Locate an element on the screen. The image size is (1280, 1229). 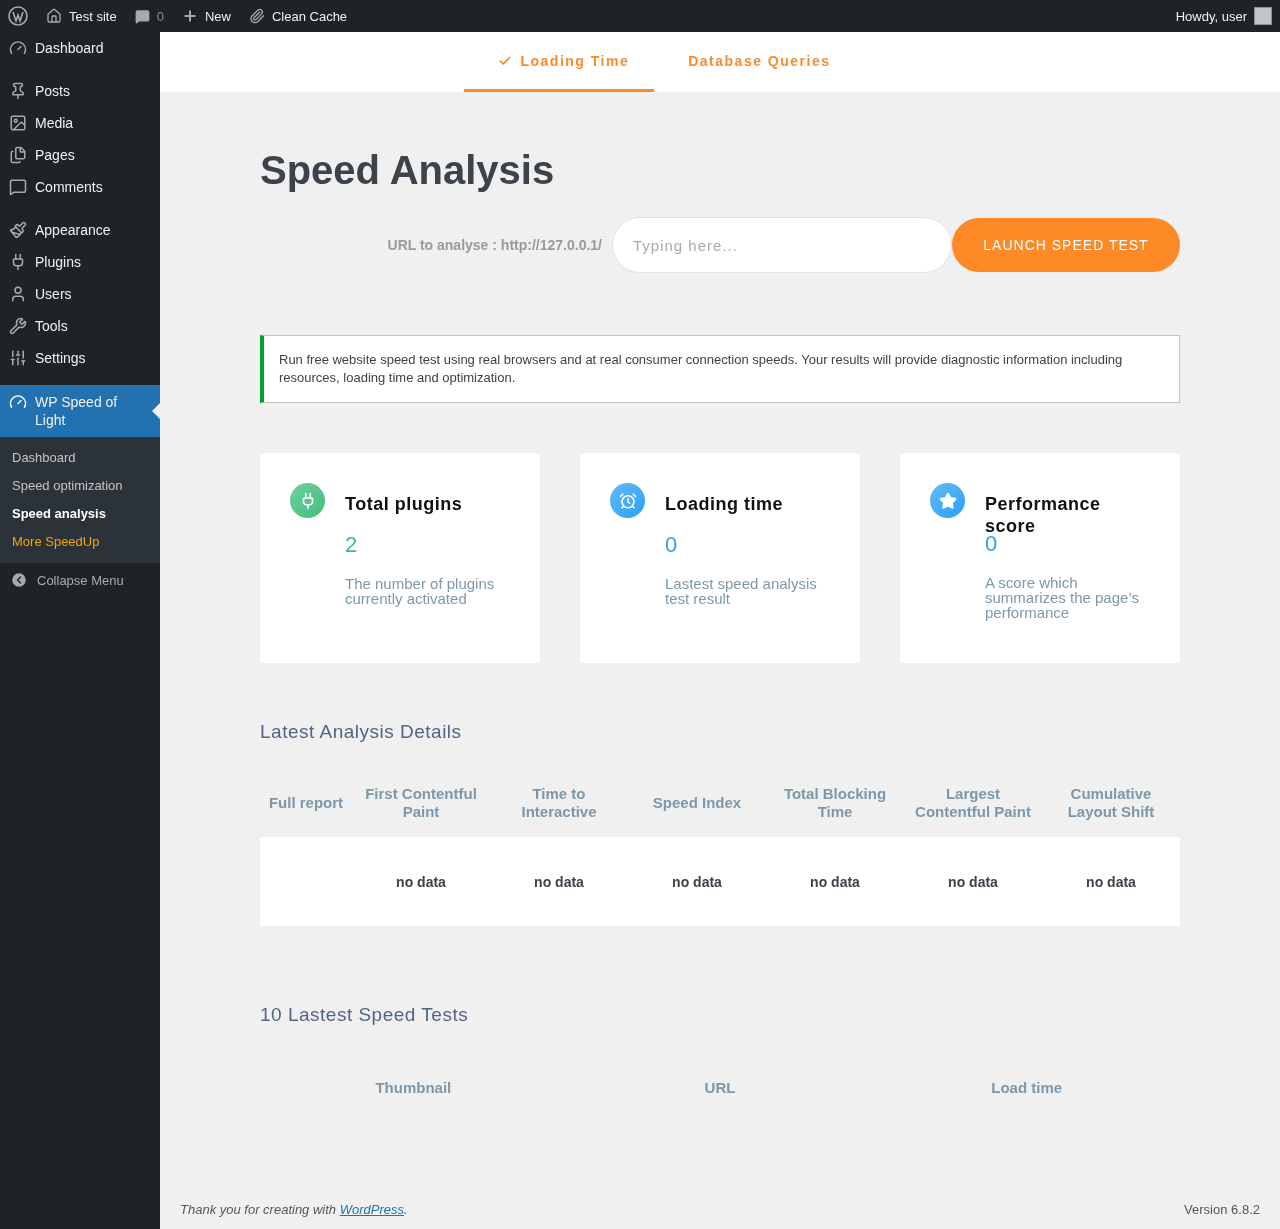
column-header: First Contentful Paint is located at coordinates (421, 803).